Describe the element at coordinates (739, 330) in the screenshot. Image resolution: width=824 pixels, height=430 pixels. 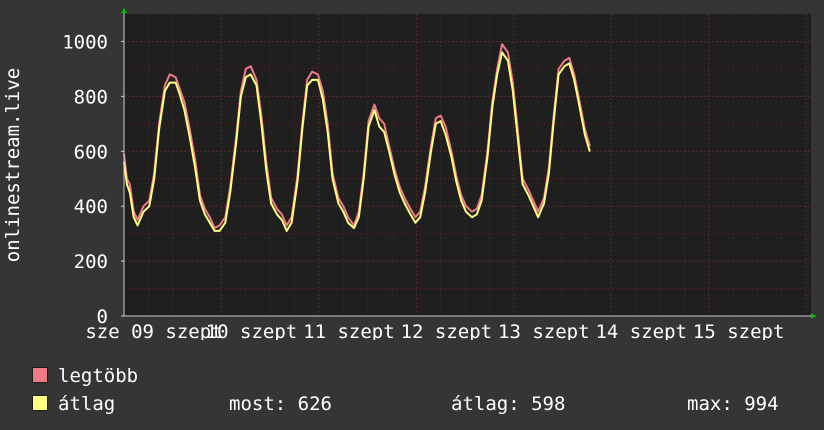
I see `x-tick-label: 15 szept` at that location.